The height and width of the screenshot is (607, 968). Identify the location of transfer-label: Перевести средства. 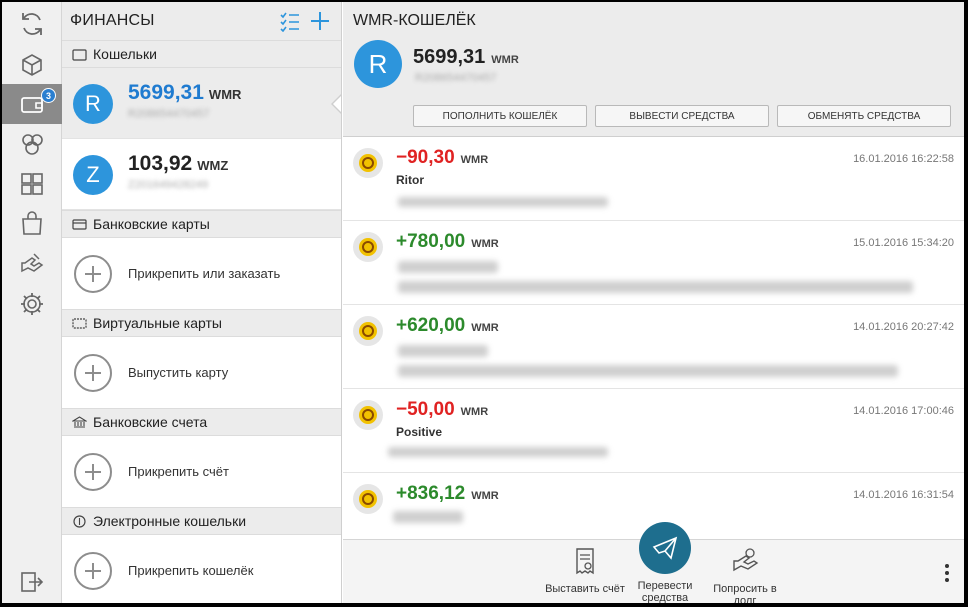
(665, 591).